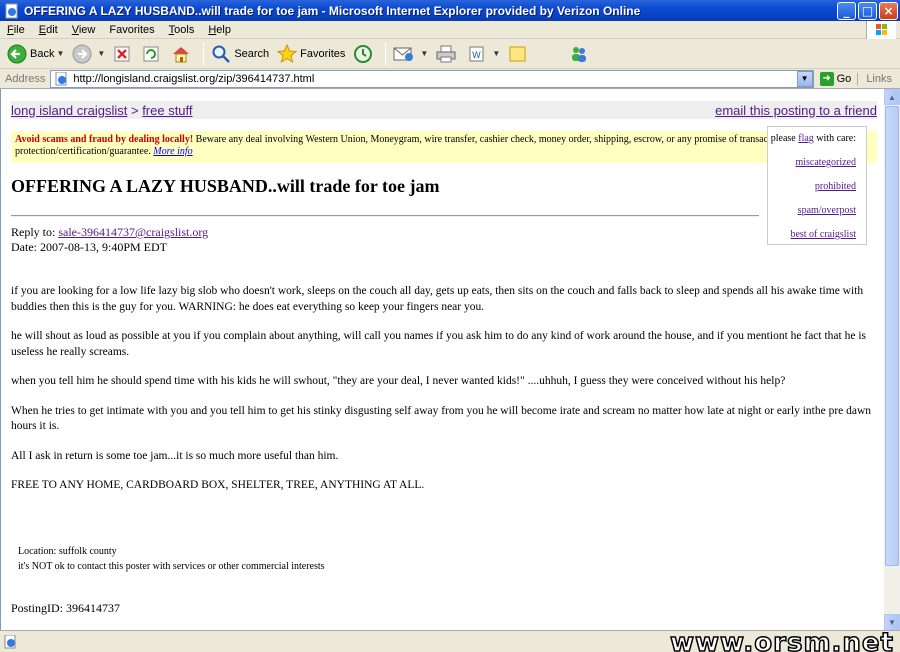 The height and width of the screenshot is (652, 900). I want to click on home-button, so click(182, 54).